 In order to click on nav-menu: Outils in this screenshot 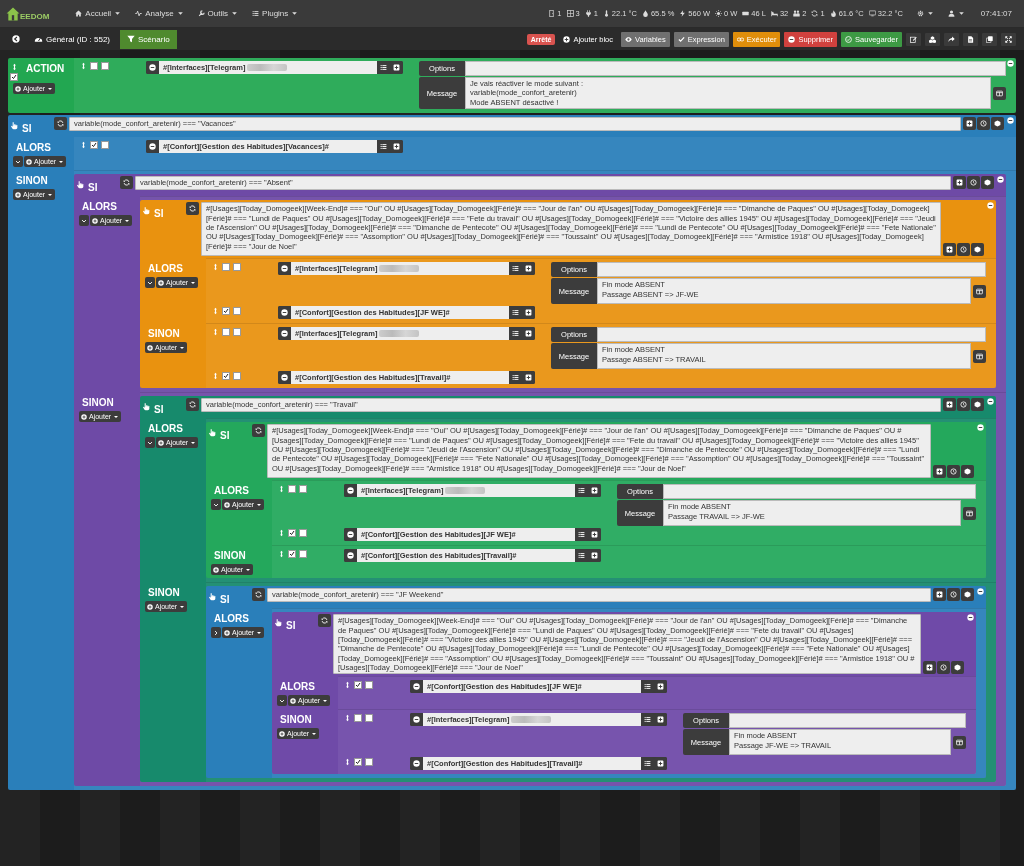, I will do `click(218, 13)`.